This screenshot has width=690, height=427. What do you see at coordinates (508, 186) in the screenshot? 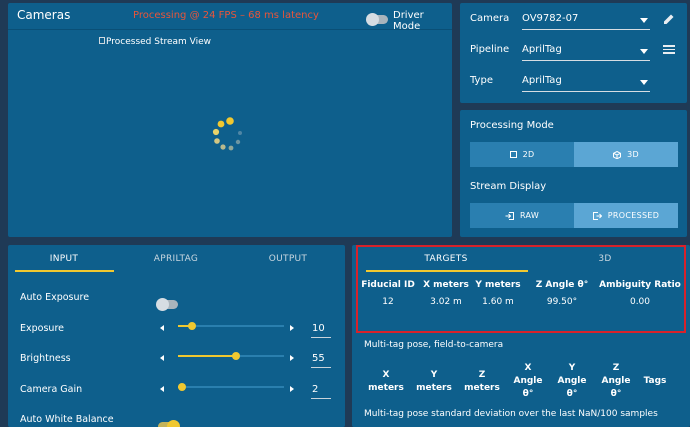
I see `stream-display-label: Stream Display` at bounding box center [508, 186].